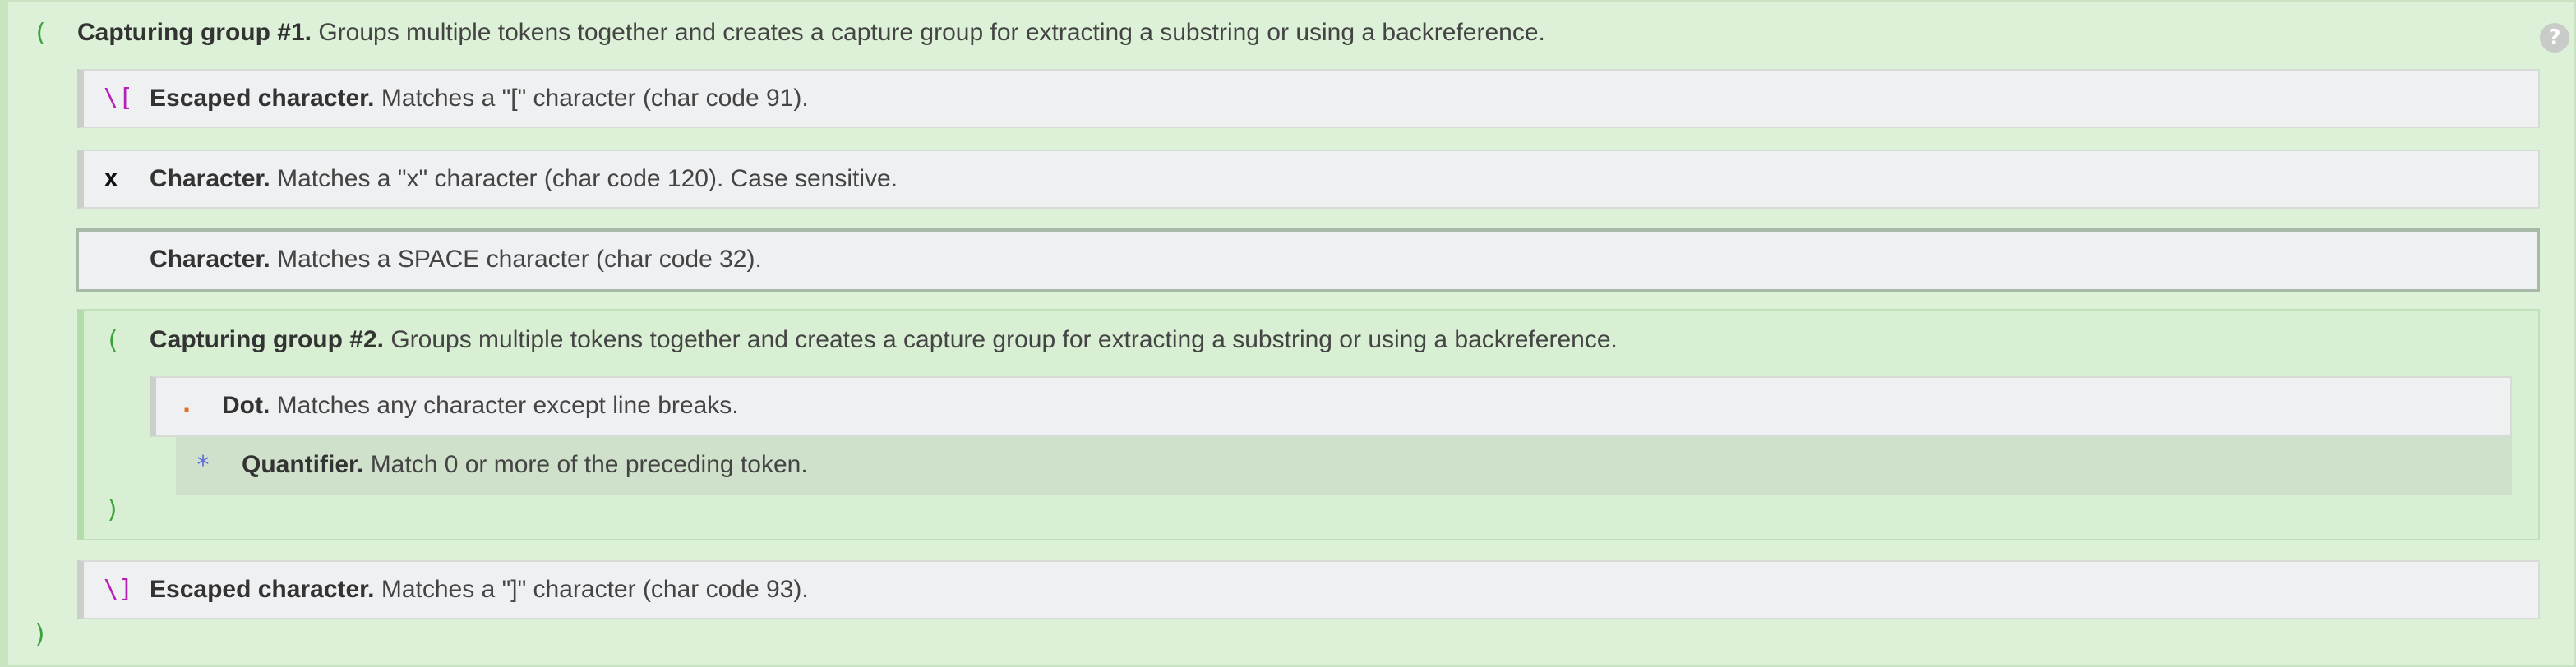 Image resolution: width=2576 pixels, height=667 pixels. I want to click on dot-title: Dot., so click(246, 405).